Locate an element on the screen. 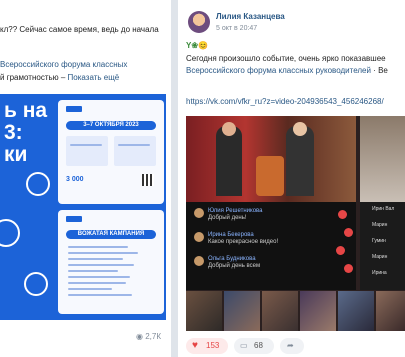 Image resolution: width=405 pixels, height=357 pixels. like-count: 153 is located at coordinates (213, 345).